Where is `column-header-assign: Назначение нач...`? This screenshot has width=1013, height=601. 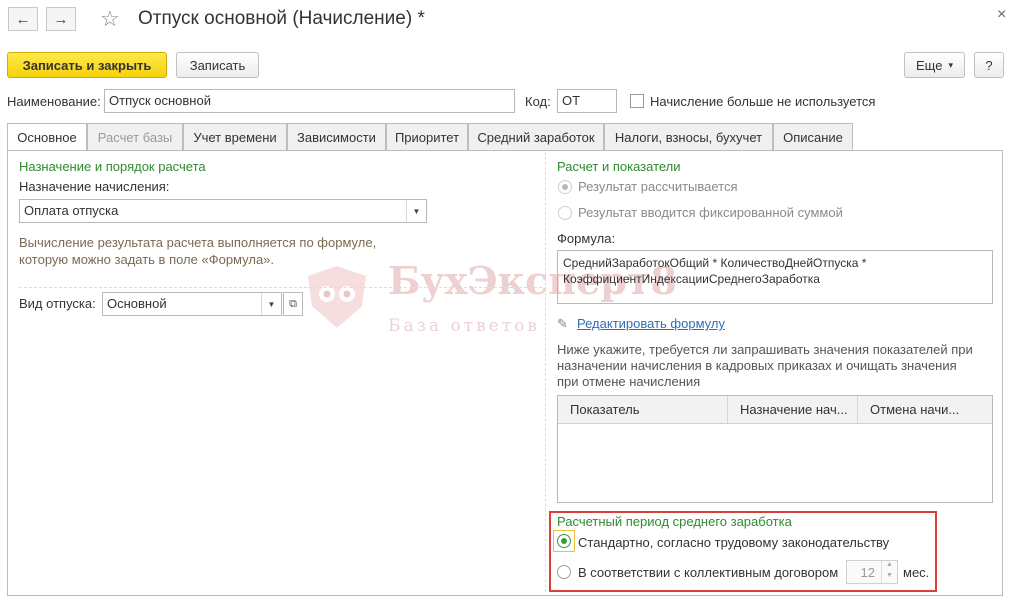
column-header-assign: Назначение нач... is located at coordinates (793, 409).